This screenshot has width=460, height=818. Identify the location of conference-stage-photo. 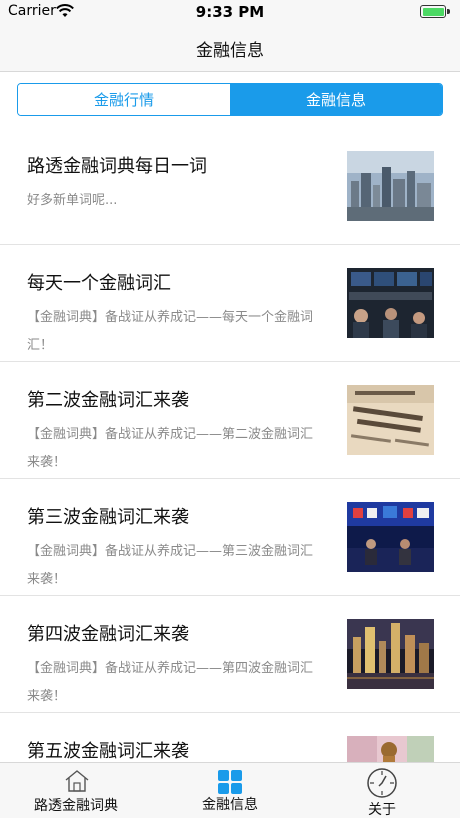
(390, 537).